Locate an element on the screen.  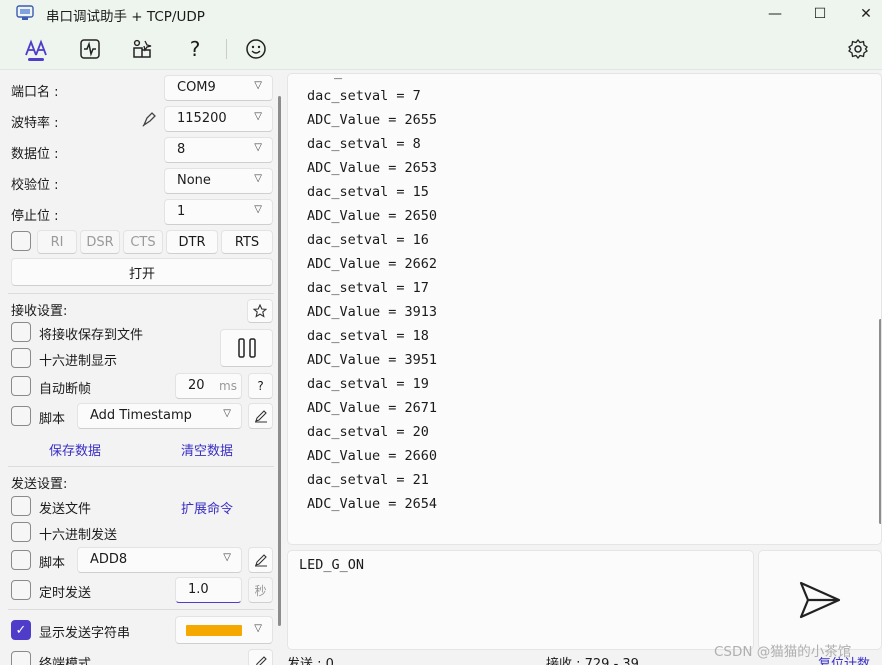
log-line: ADC_Value = 3913 is located at coordinates (372, 312).